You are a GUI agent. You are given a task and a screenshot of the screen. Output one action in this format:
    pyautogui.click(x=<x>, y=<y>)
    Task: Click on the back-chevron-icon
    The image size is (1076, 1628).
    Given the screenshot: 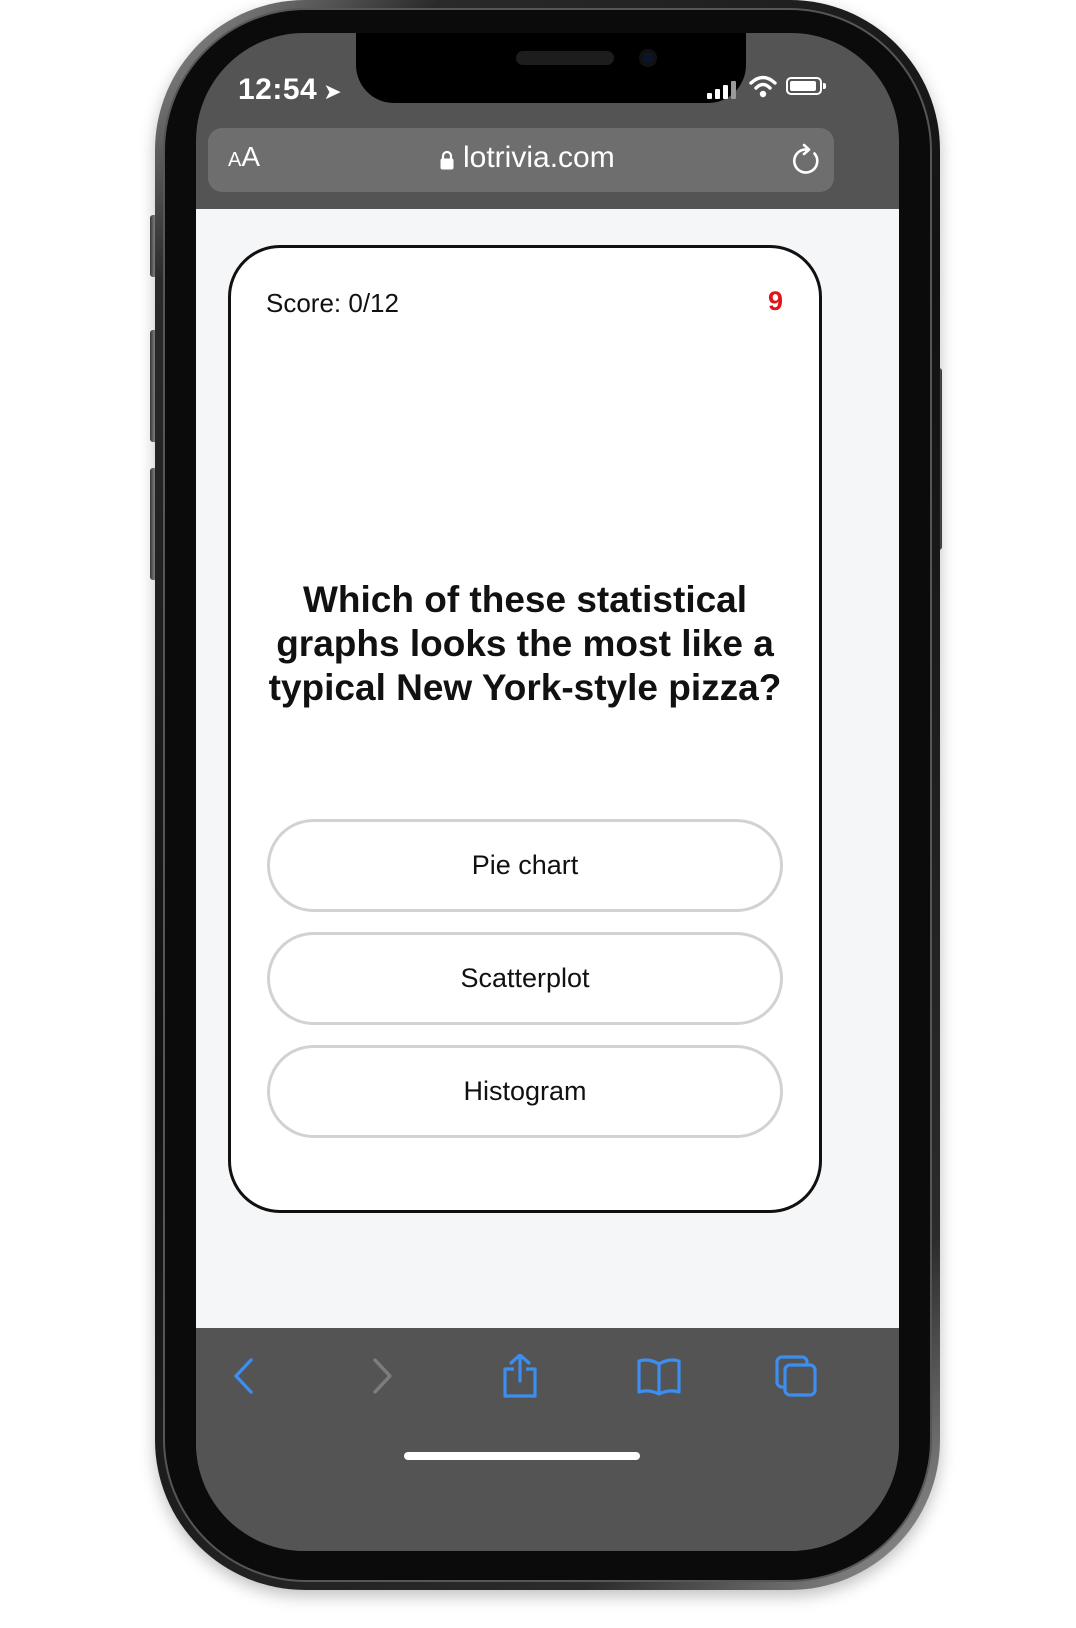 What is the action you would take?
    pyautogui.click(x=247, y=1376)
    